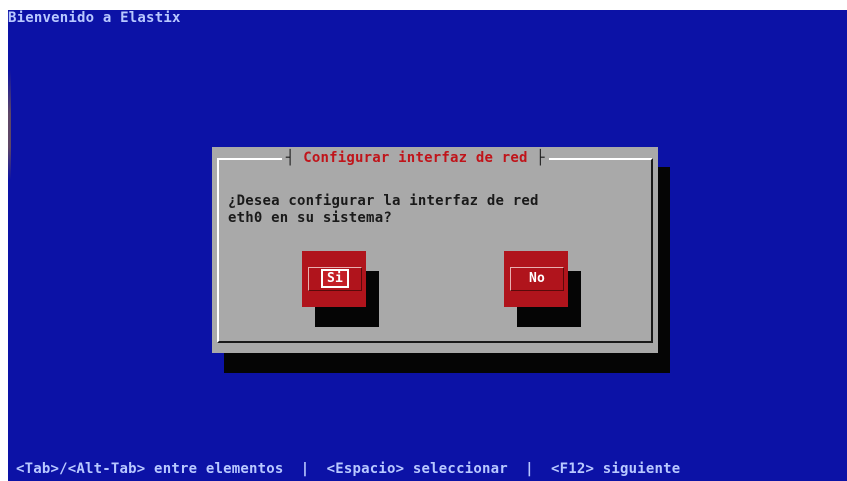 The image size is (847, 481). What do you see at coordinates (295, 158) in the screenshot?
I see `title-left-tick: ┤` at bounding box center [295, 158].